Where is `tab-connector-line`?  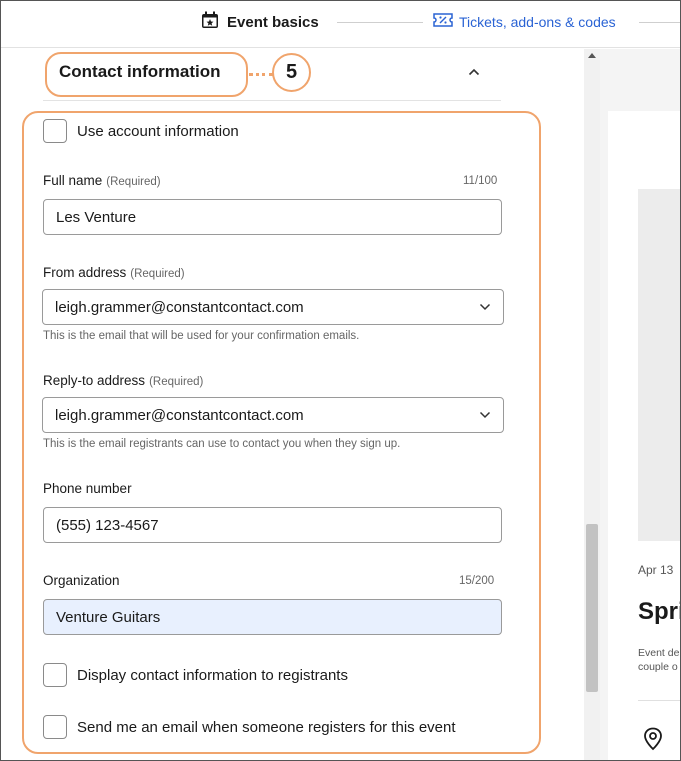 tab-connector-line is located at coordinates (380, 22).